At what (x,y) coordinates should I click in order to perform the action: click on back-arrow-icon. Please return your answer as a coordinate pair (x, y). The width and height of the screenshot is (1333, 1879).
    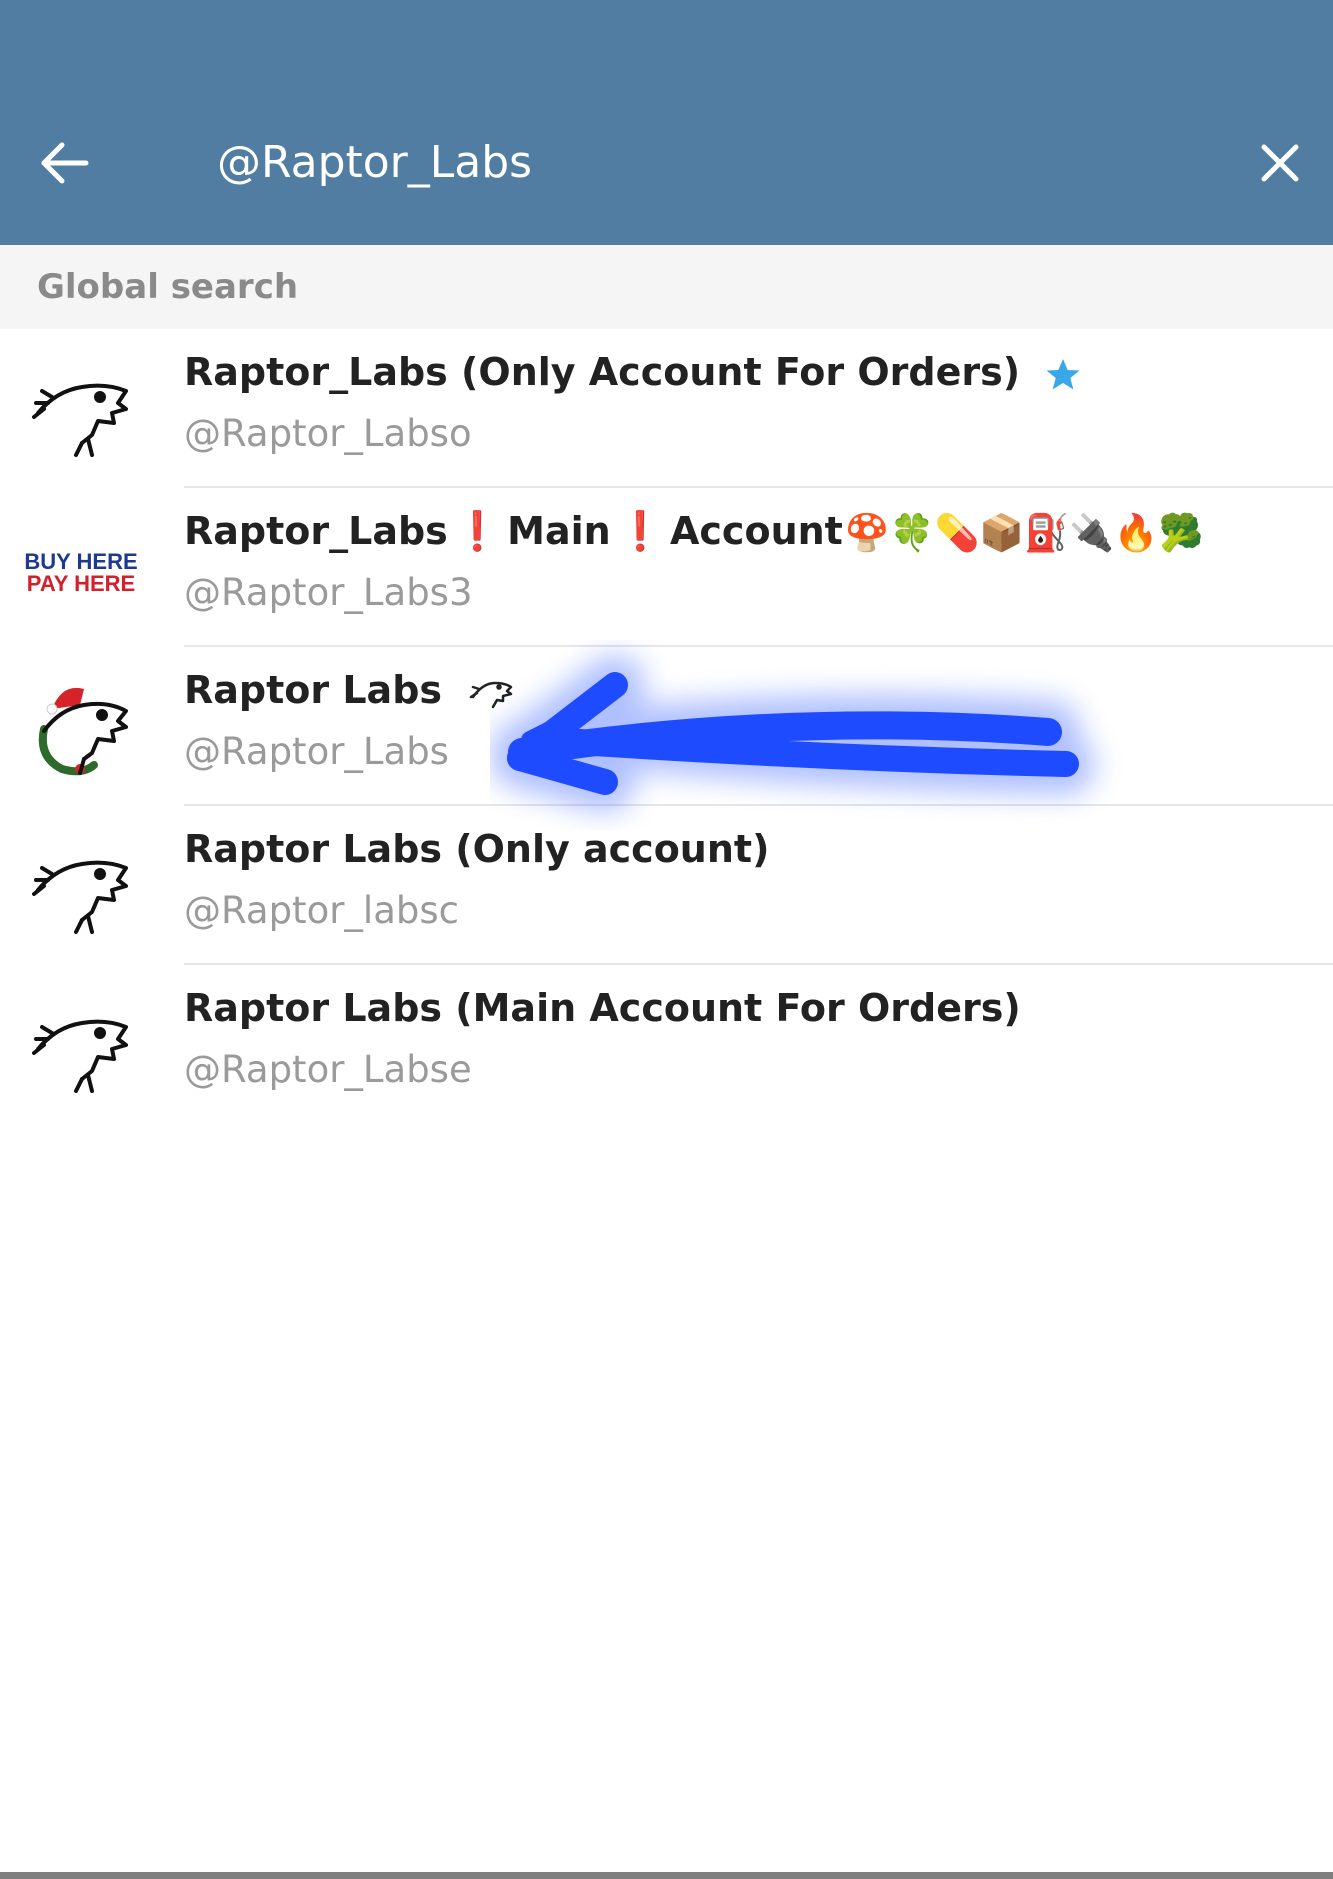
    Looking at the image, I should click on (65, 163).